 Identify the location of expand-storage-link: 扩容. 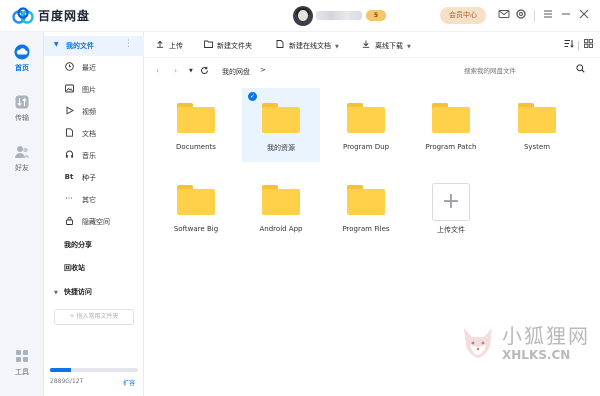
(129, 382).